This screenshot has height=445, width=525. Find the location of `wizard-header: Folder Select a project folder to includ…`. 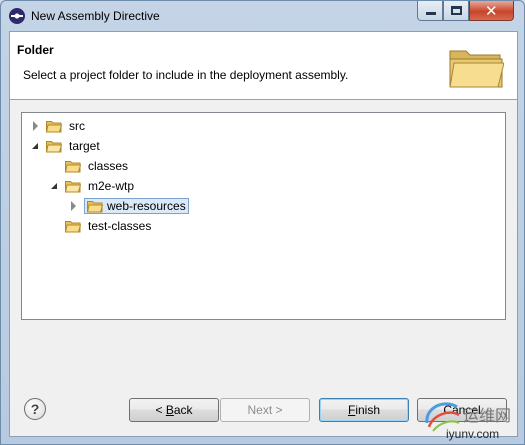

wizard-header: Folder Select a project folder to includ… is located at coordinates (263, 66).